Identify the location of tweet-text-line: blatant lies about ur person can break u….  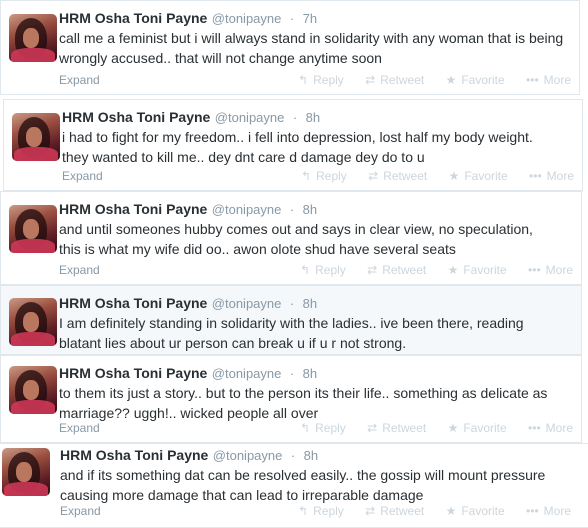
(233, 343).